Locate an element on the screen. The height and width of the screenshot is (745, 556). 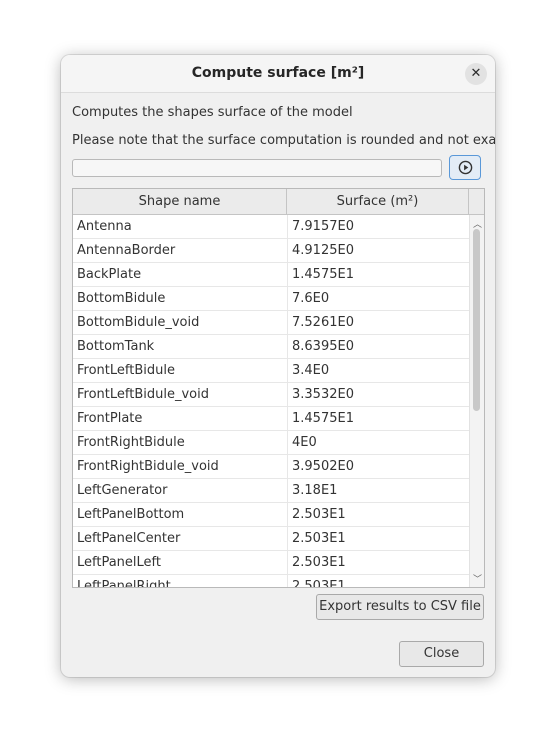
table-row: FrontPlate 1.4575E1 is located at coordinates (271, 419).